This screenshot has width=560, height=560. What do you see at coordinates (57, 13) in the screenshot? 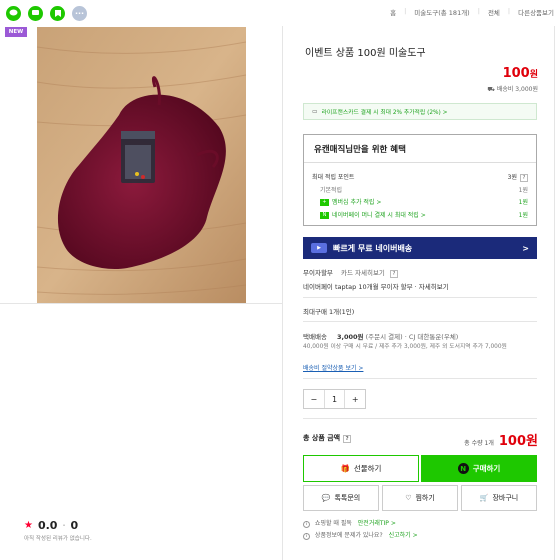
I see `bookmark-icon` at bounding box center [57, 13].